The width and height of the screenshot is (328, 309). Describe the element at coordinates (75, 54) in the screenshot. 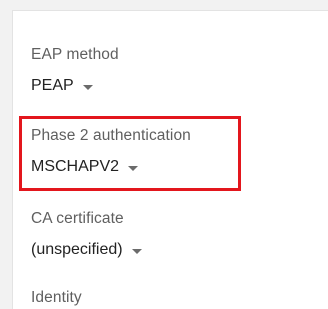

I see `eap-method-label: EAP method` at that location.